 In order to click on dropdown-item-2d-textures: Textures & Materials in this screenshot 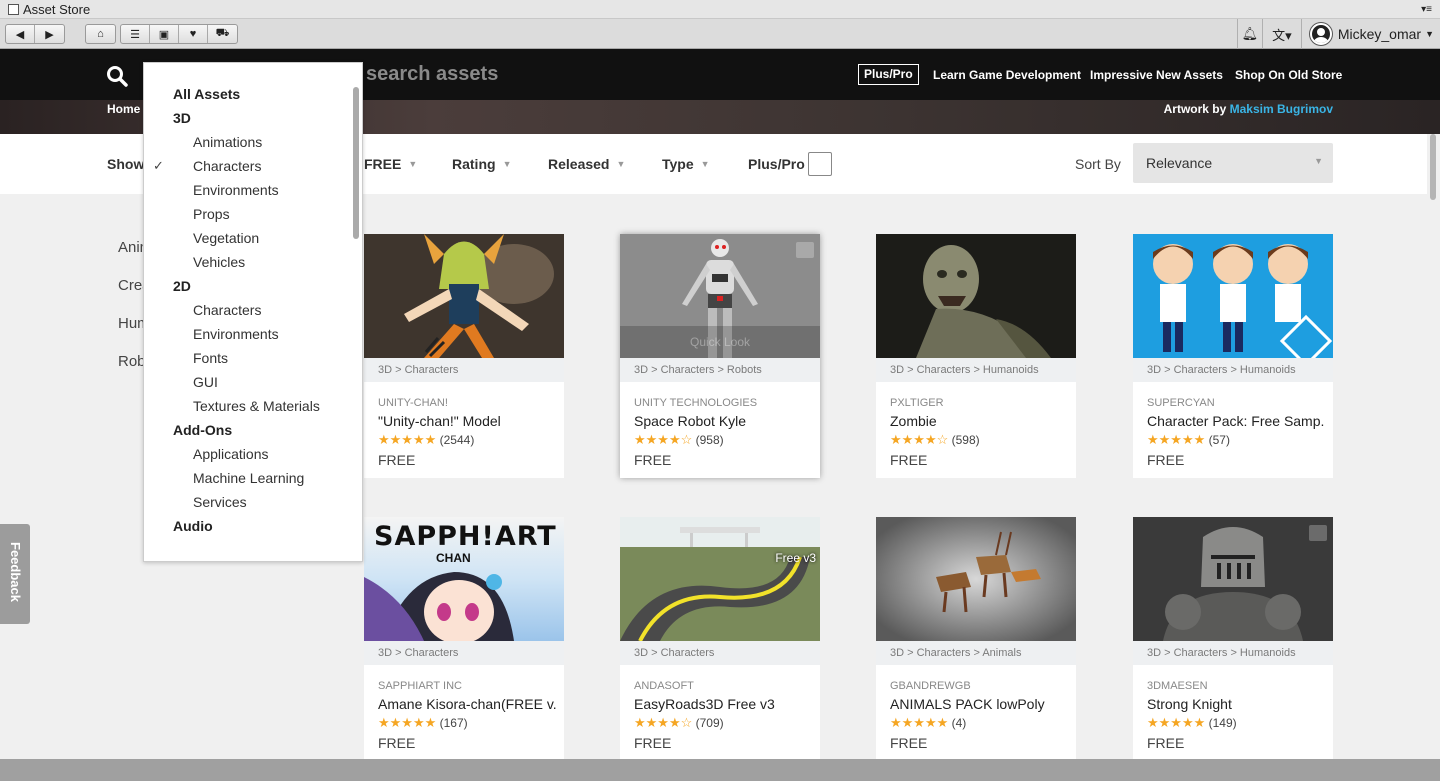, I will do `click(256, 406)`.